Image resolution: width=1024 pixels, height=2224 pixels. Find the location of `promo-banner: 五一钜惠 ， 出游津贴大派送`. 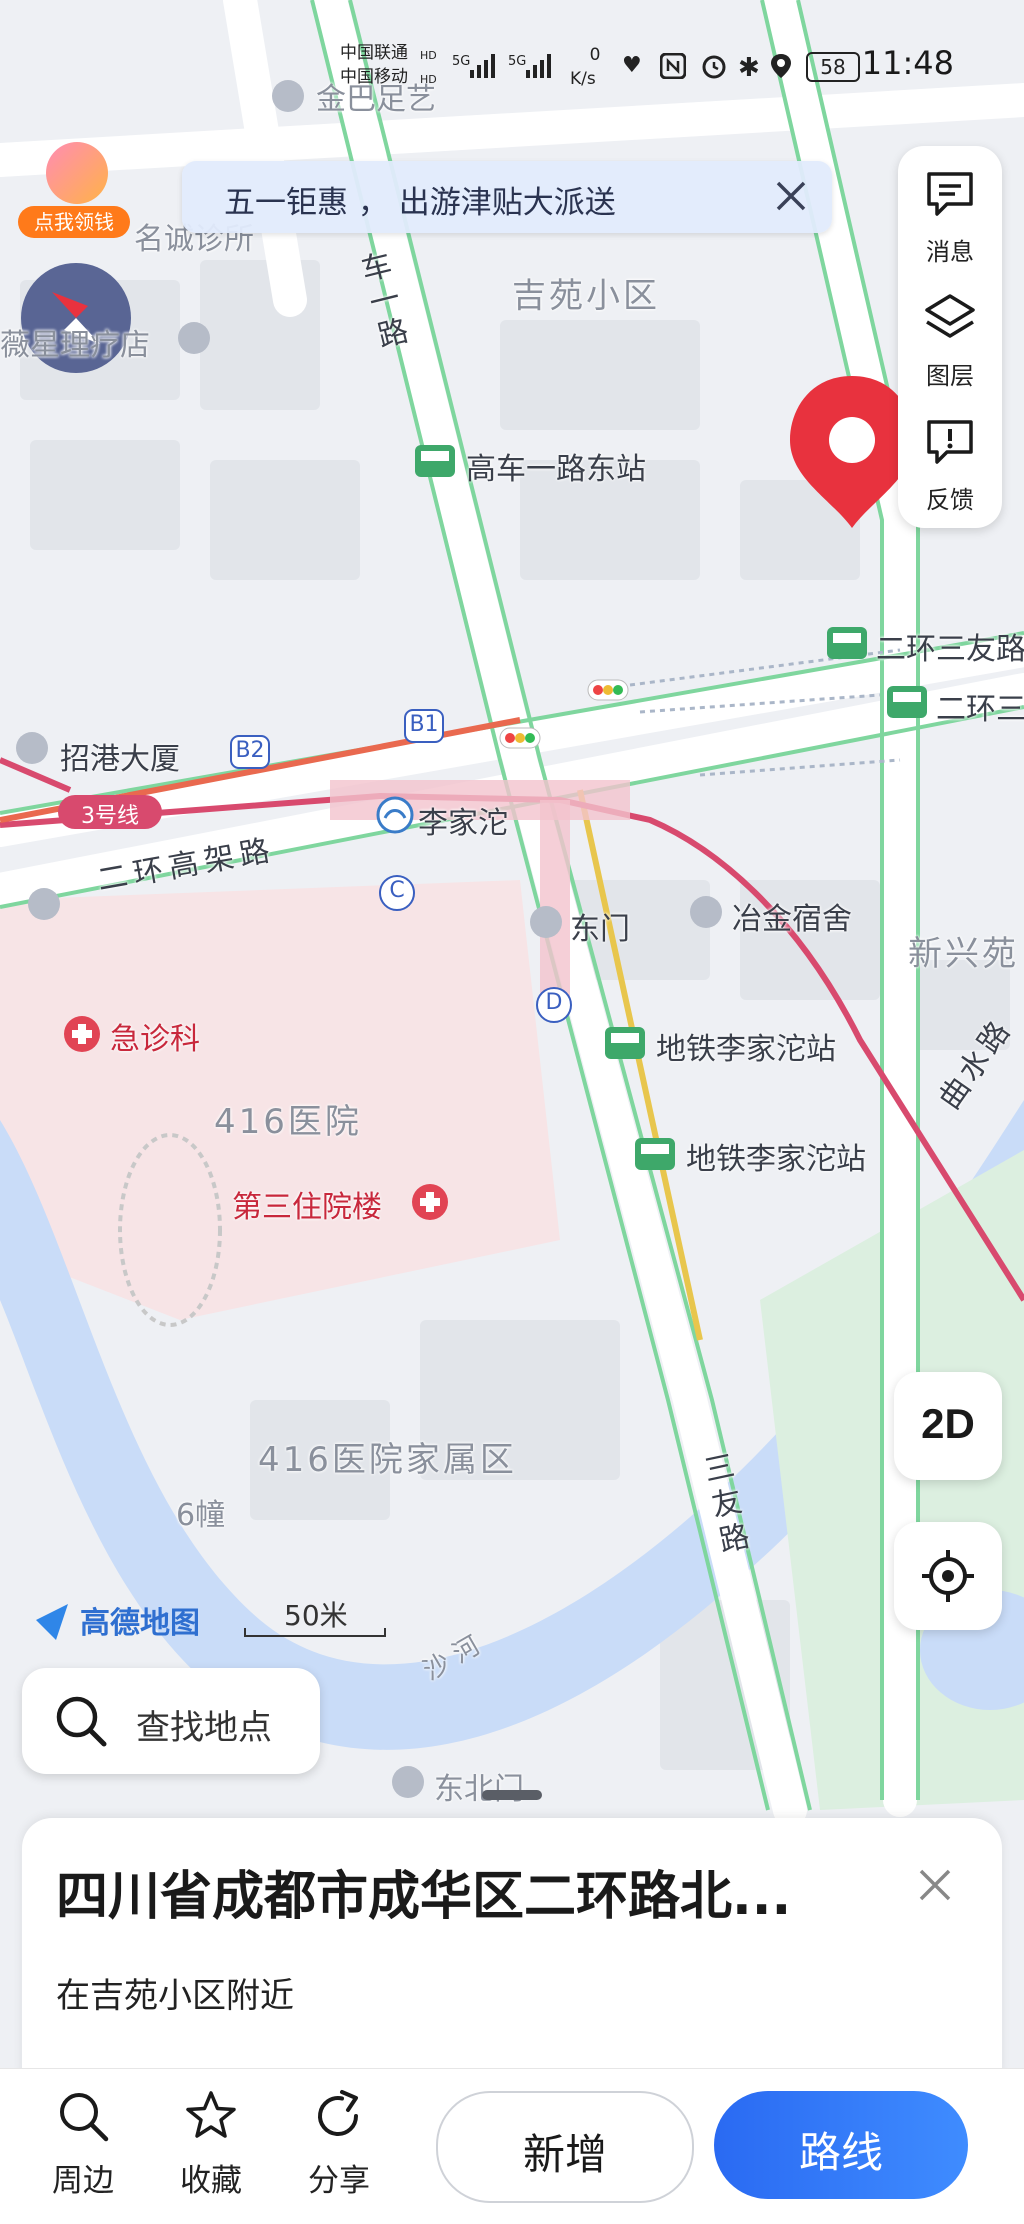

promo-banner: 五一钜惠 ， 出游津贴大派送 is located at coordinates (507, 197).